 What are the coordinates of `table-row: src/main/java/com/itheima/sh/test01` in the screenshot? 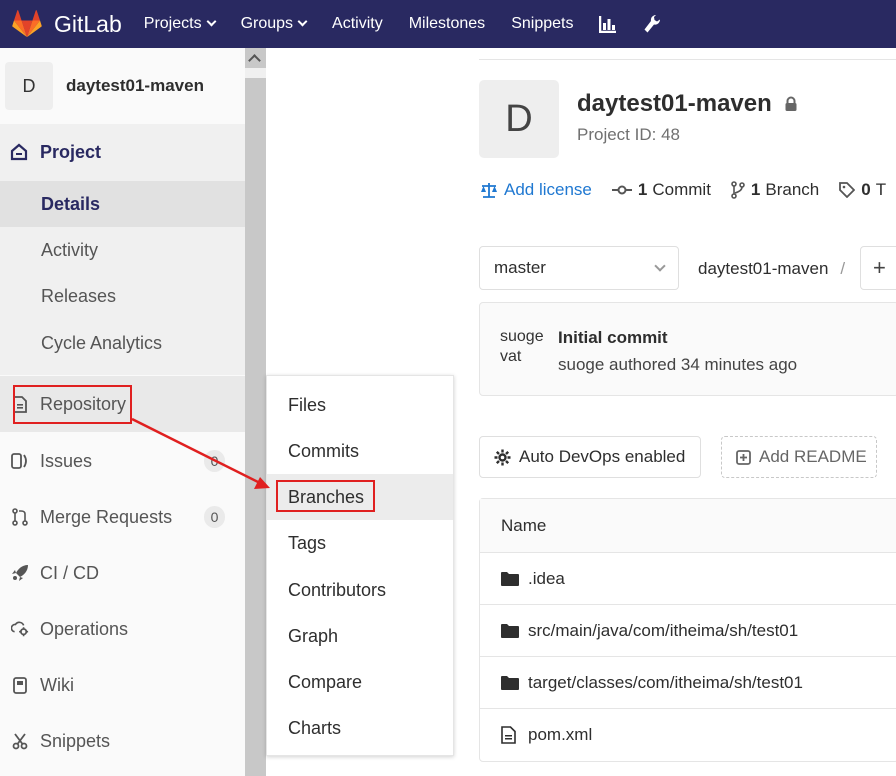 It's located at (688, 631).